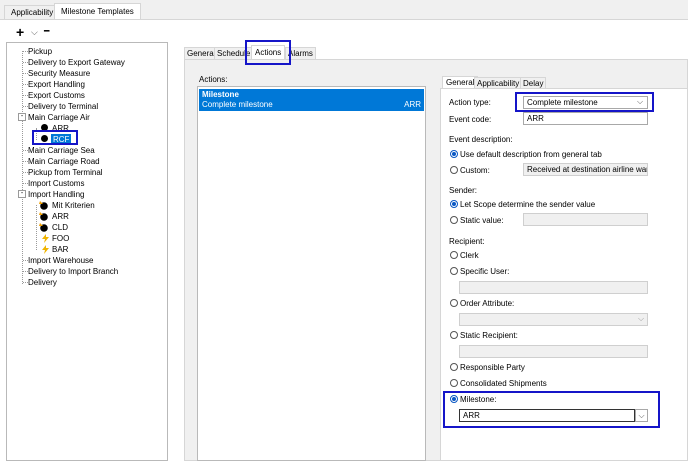 The image size is (688, 461). Describe the element at coordinates (467, 241) in the screenshot. I see `recipient-label: Recipient:` at that location.